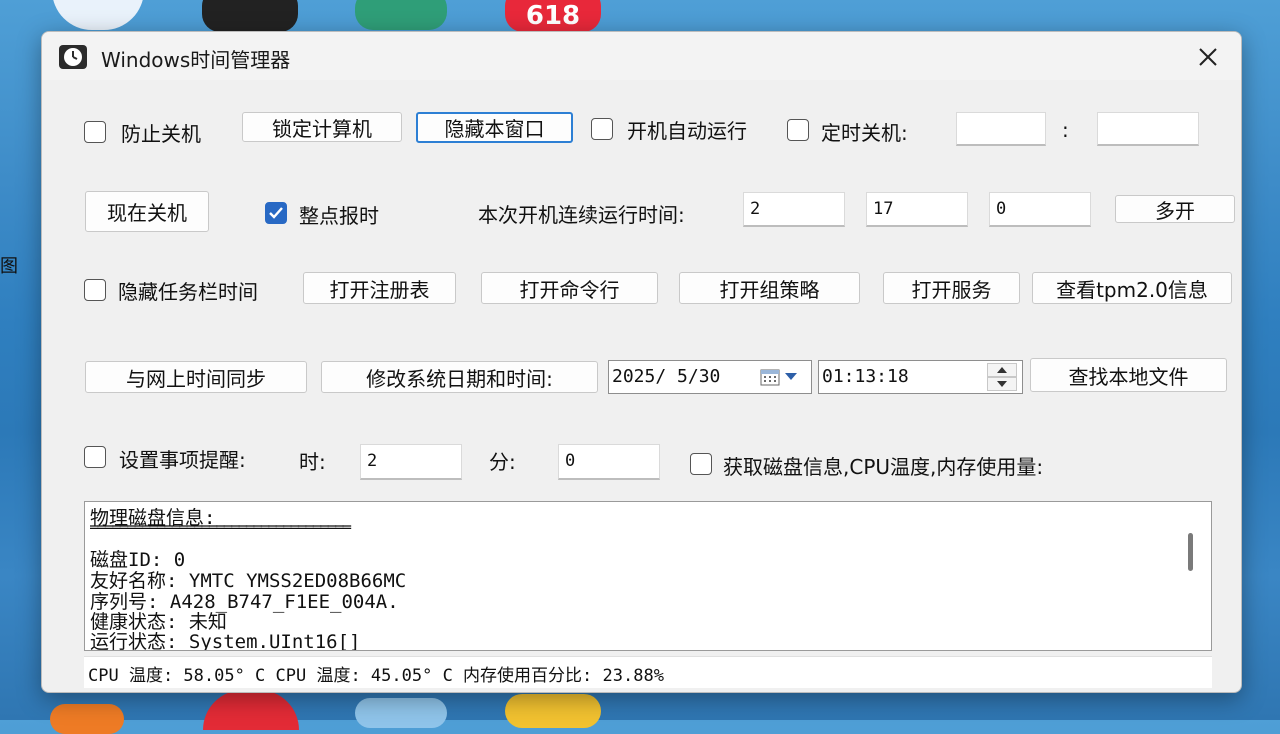  I want to click on reminder-hour-input: 2, so click(411, 462).